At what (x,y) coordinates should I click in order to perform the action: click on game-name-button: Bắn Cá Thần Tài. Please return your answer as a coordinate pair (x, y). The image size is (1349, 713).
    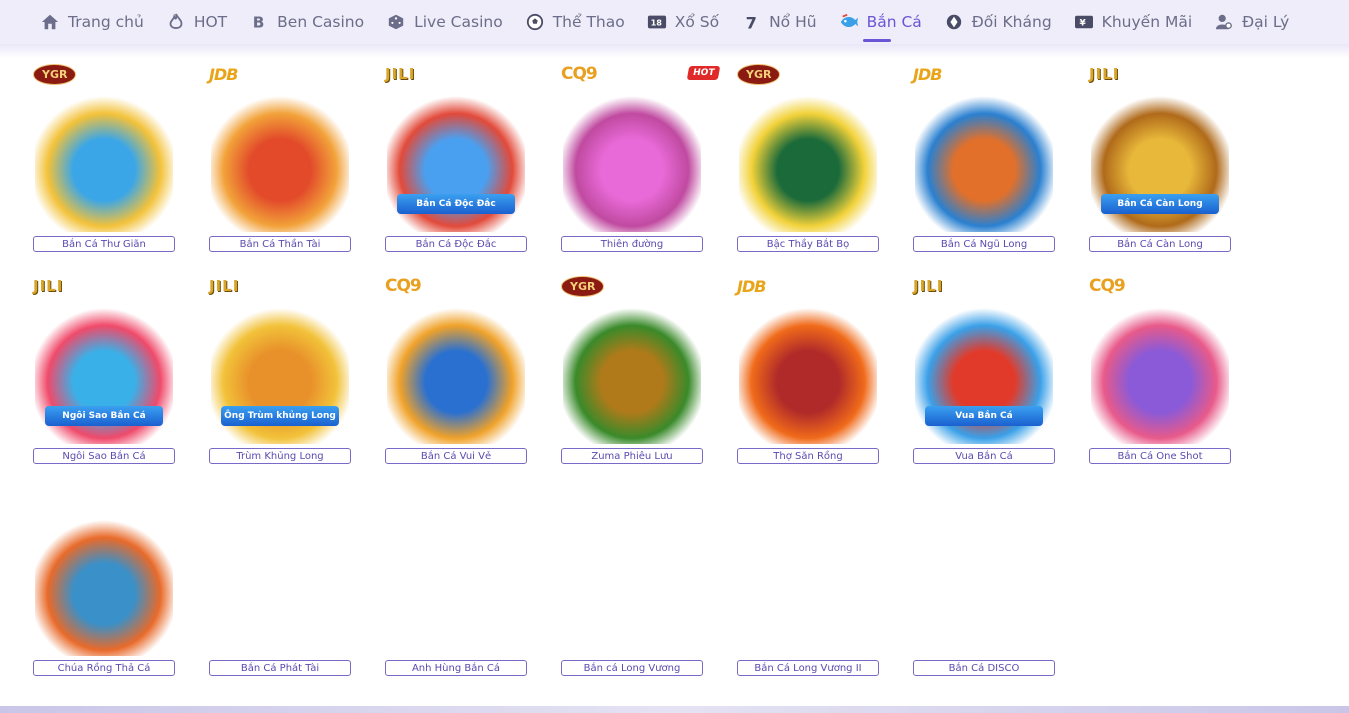
    Looking at the image, I should click on (280, 244).